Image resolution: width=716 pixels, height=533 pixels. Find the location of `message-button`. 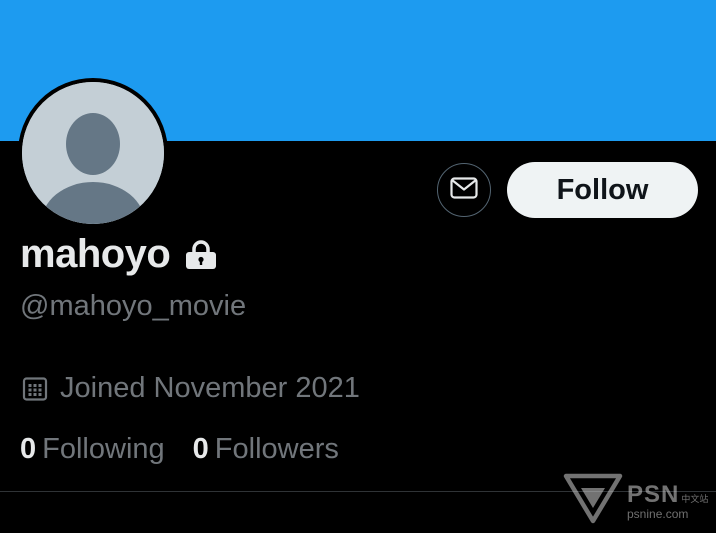

message-button is located at coordinates (464, 190).